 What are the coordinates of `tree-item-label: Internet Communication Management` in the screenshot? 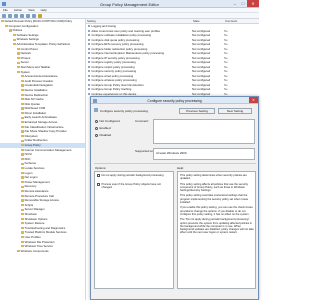 It's located at (48, 149).